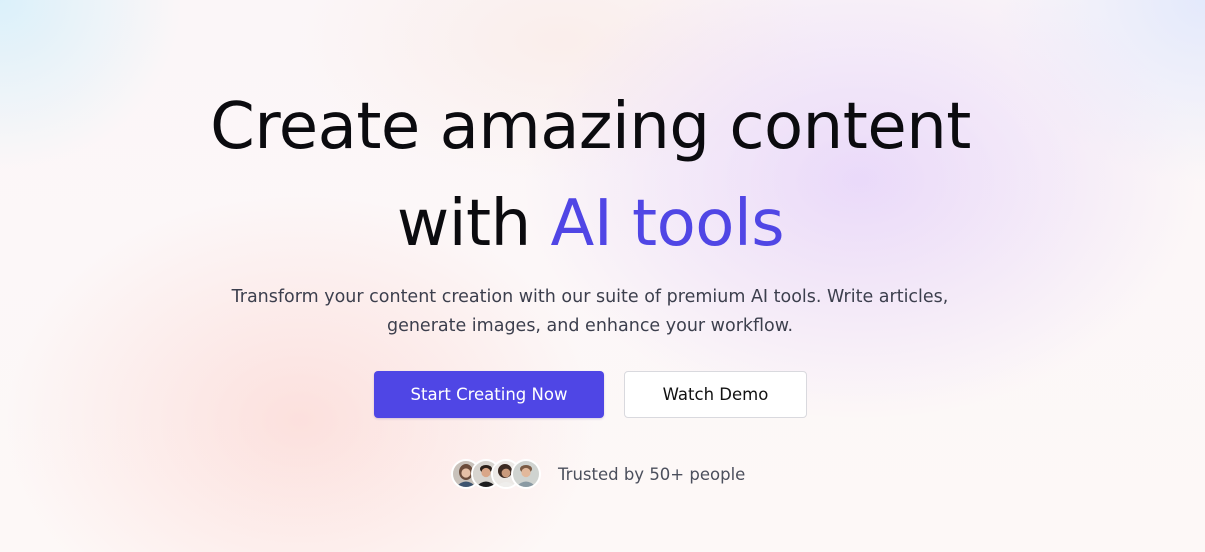 The image size is (1205, 552). What do you see at coordinates (489, 394) in the screenshot?
I see `start-creating-button: Start Creating Now` at bounding box center [489, 394].